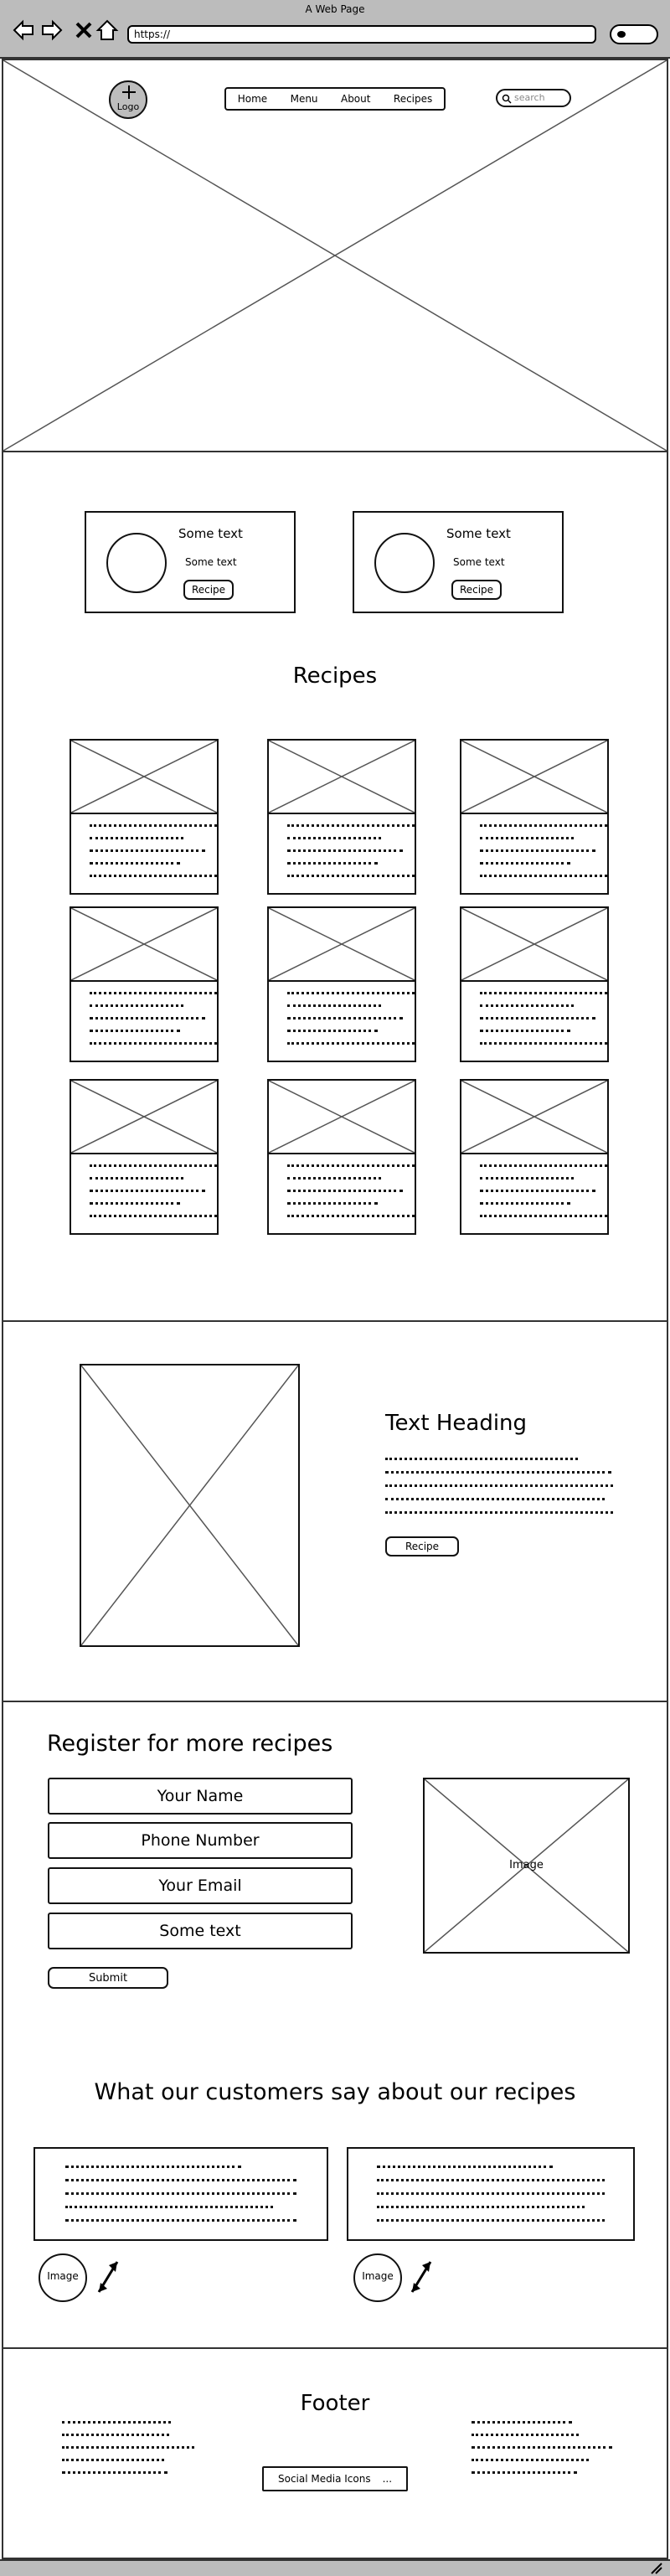 The height and width of the screenshot is (2576, 670). What do you see at coordinates (200, 1931) in the screenshot?
I see `extra-field: Some text` at bounding box center [200, 1931].